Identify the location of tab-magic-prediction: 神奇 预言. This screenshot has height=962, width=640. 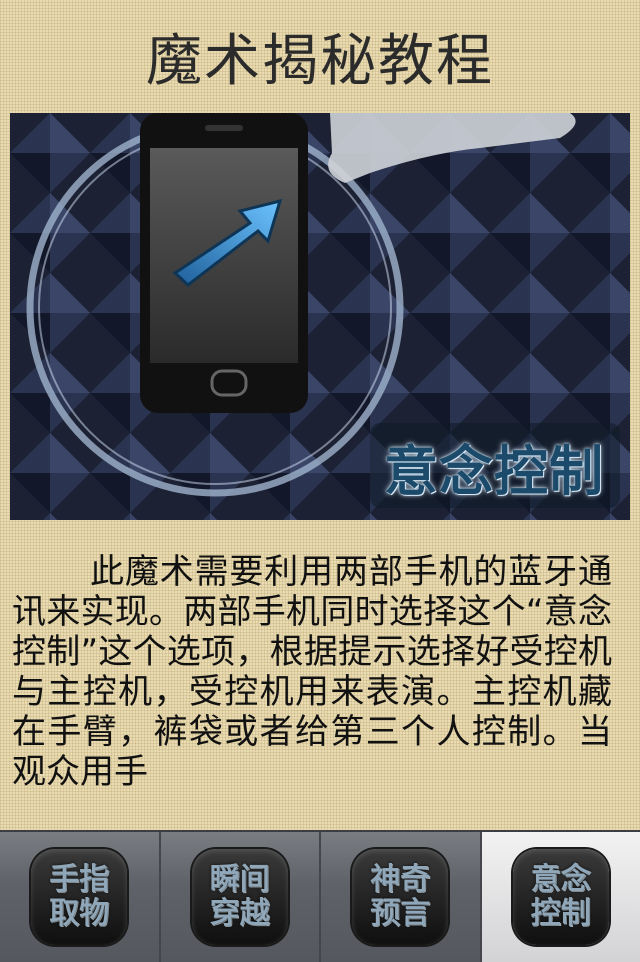
(401, 897).